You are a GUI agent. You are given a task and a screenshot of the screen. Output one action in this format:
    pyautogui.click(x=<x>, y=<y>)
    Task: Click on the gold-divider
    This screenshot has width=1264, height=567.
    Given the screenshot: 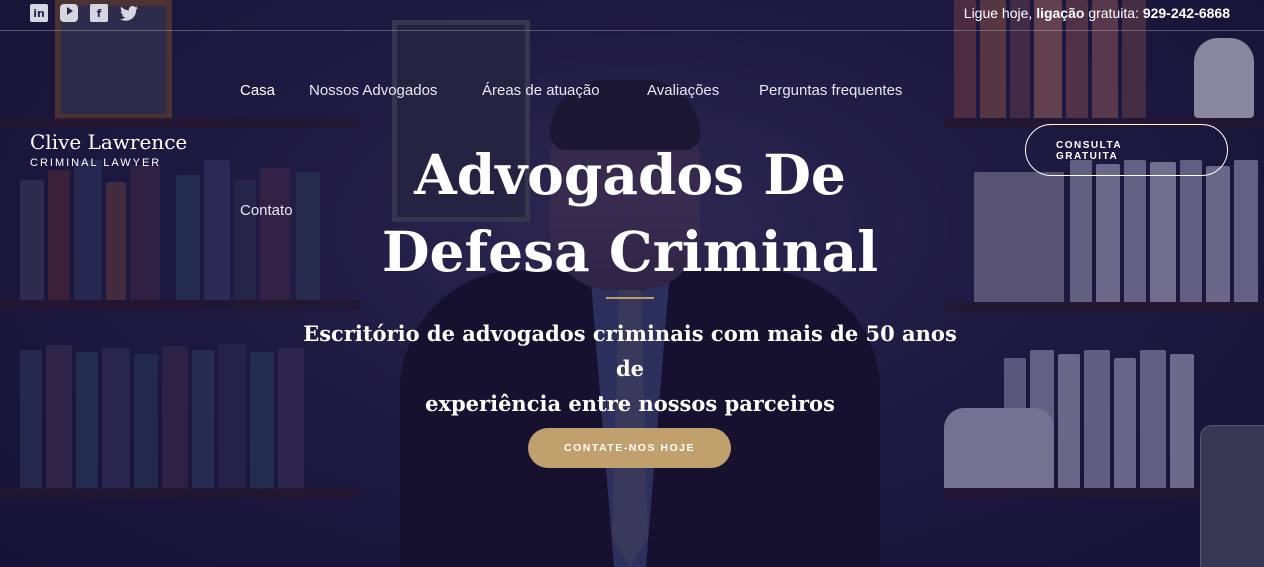 What is the action you would take?
    pyautogui.click(x=630, y=298)
    